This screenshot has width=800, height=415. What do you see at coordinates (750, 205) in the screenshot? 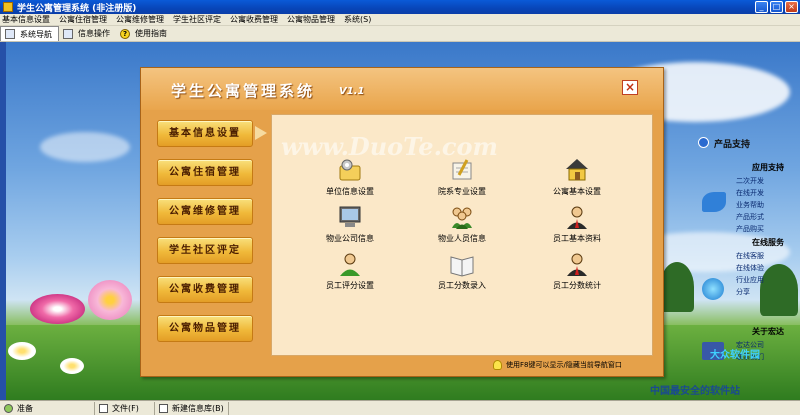
I see `support-link: 业务帮助` at bounding box center [750, 205].